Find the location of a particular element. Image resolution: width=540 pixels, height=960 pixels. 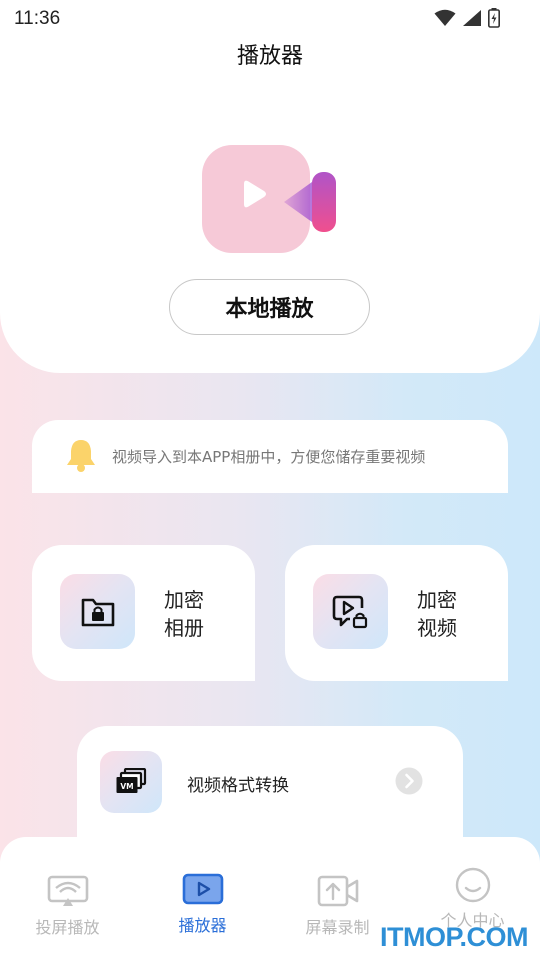

tab-screen-cast: 投屏播放 is located at coordinates (67, 898).